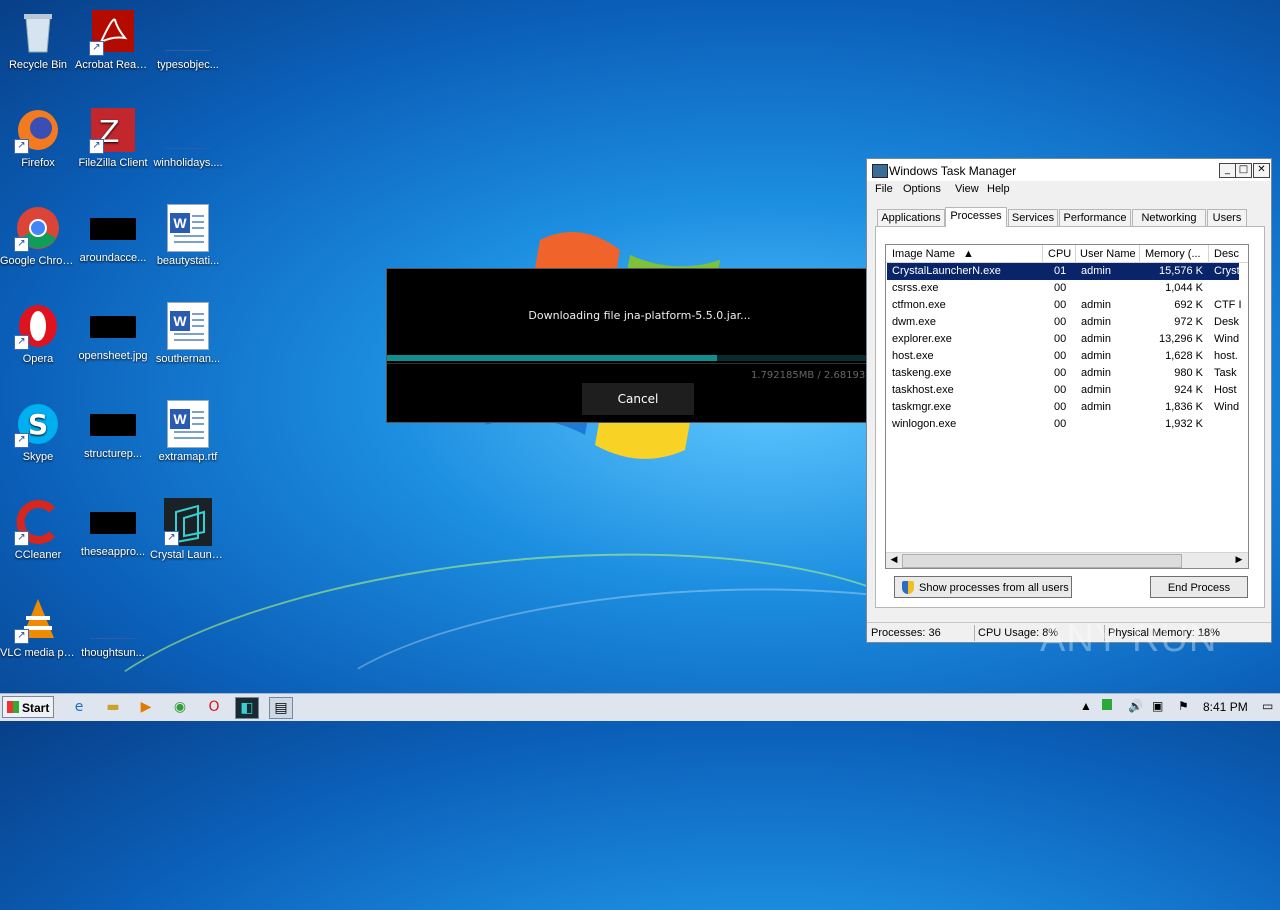  What do you see at coordinates (1184, 288) in the screenshot?
I see `cell-memory: 1,044 K` at bounding box center [1184, 288].